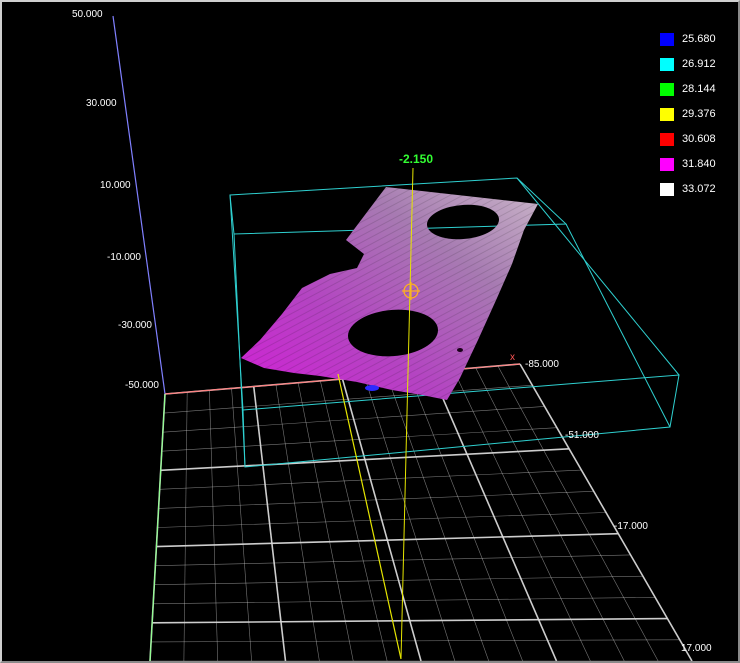 This screenshot has width=740, height=663. I want to click on legend-value: 30.608, so click(699, 139).